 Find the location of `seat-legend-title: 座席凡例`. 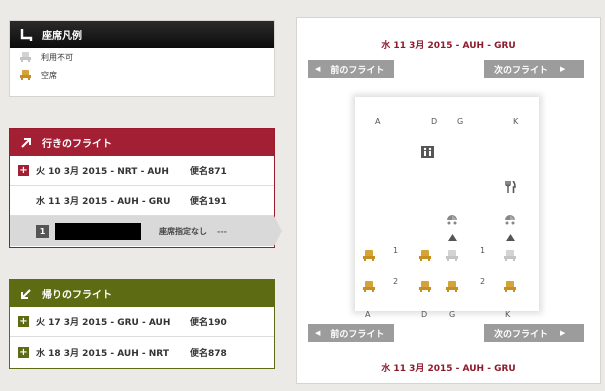

seat-legend-title: 座席凡例 is located at coordinates (62, 36).